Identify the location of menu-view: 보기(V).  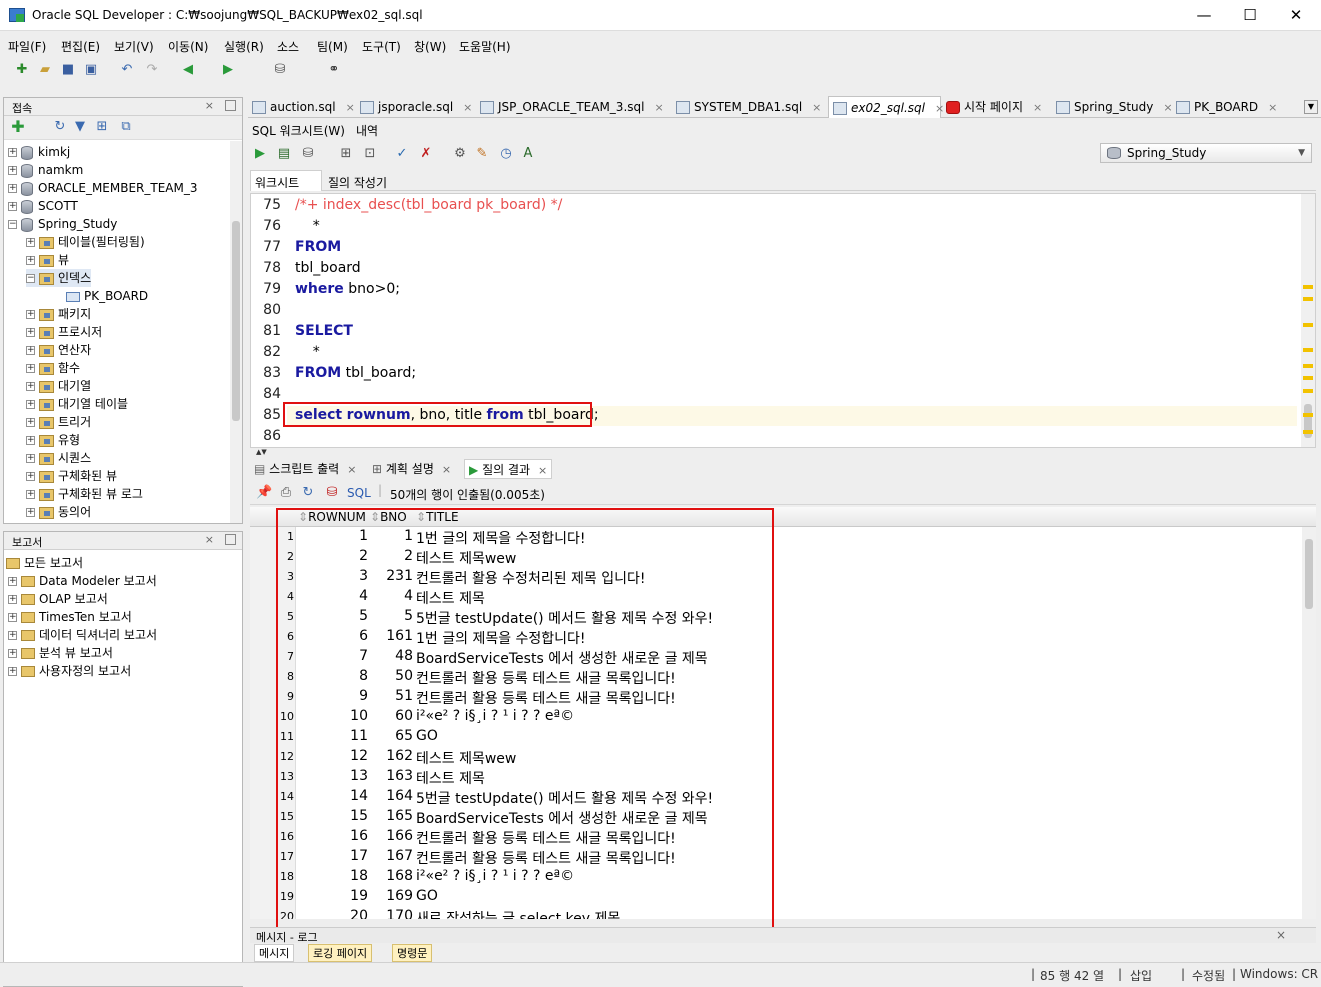
(134, 46).